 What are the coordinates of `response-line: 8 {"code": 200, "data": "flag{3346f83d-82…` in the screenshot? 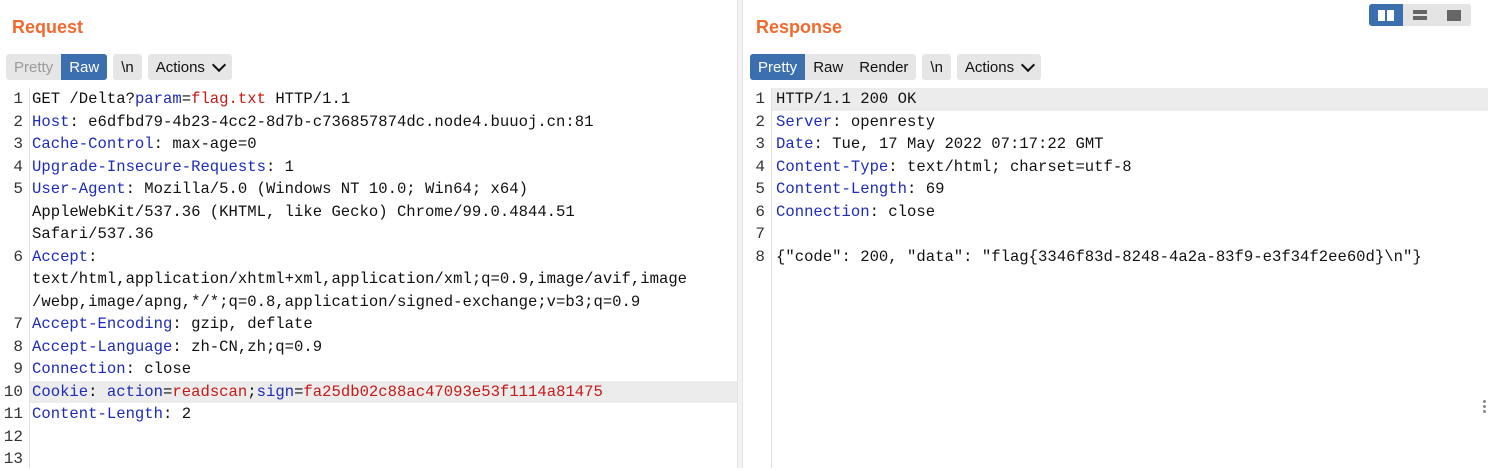 It's located at (1115, 257).